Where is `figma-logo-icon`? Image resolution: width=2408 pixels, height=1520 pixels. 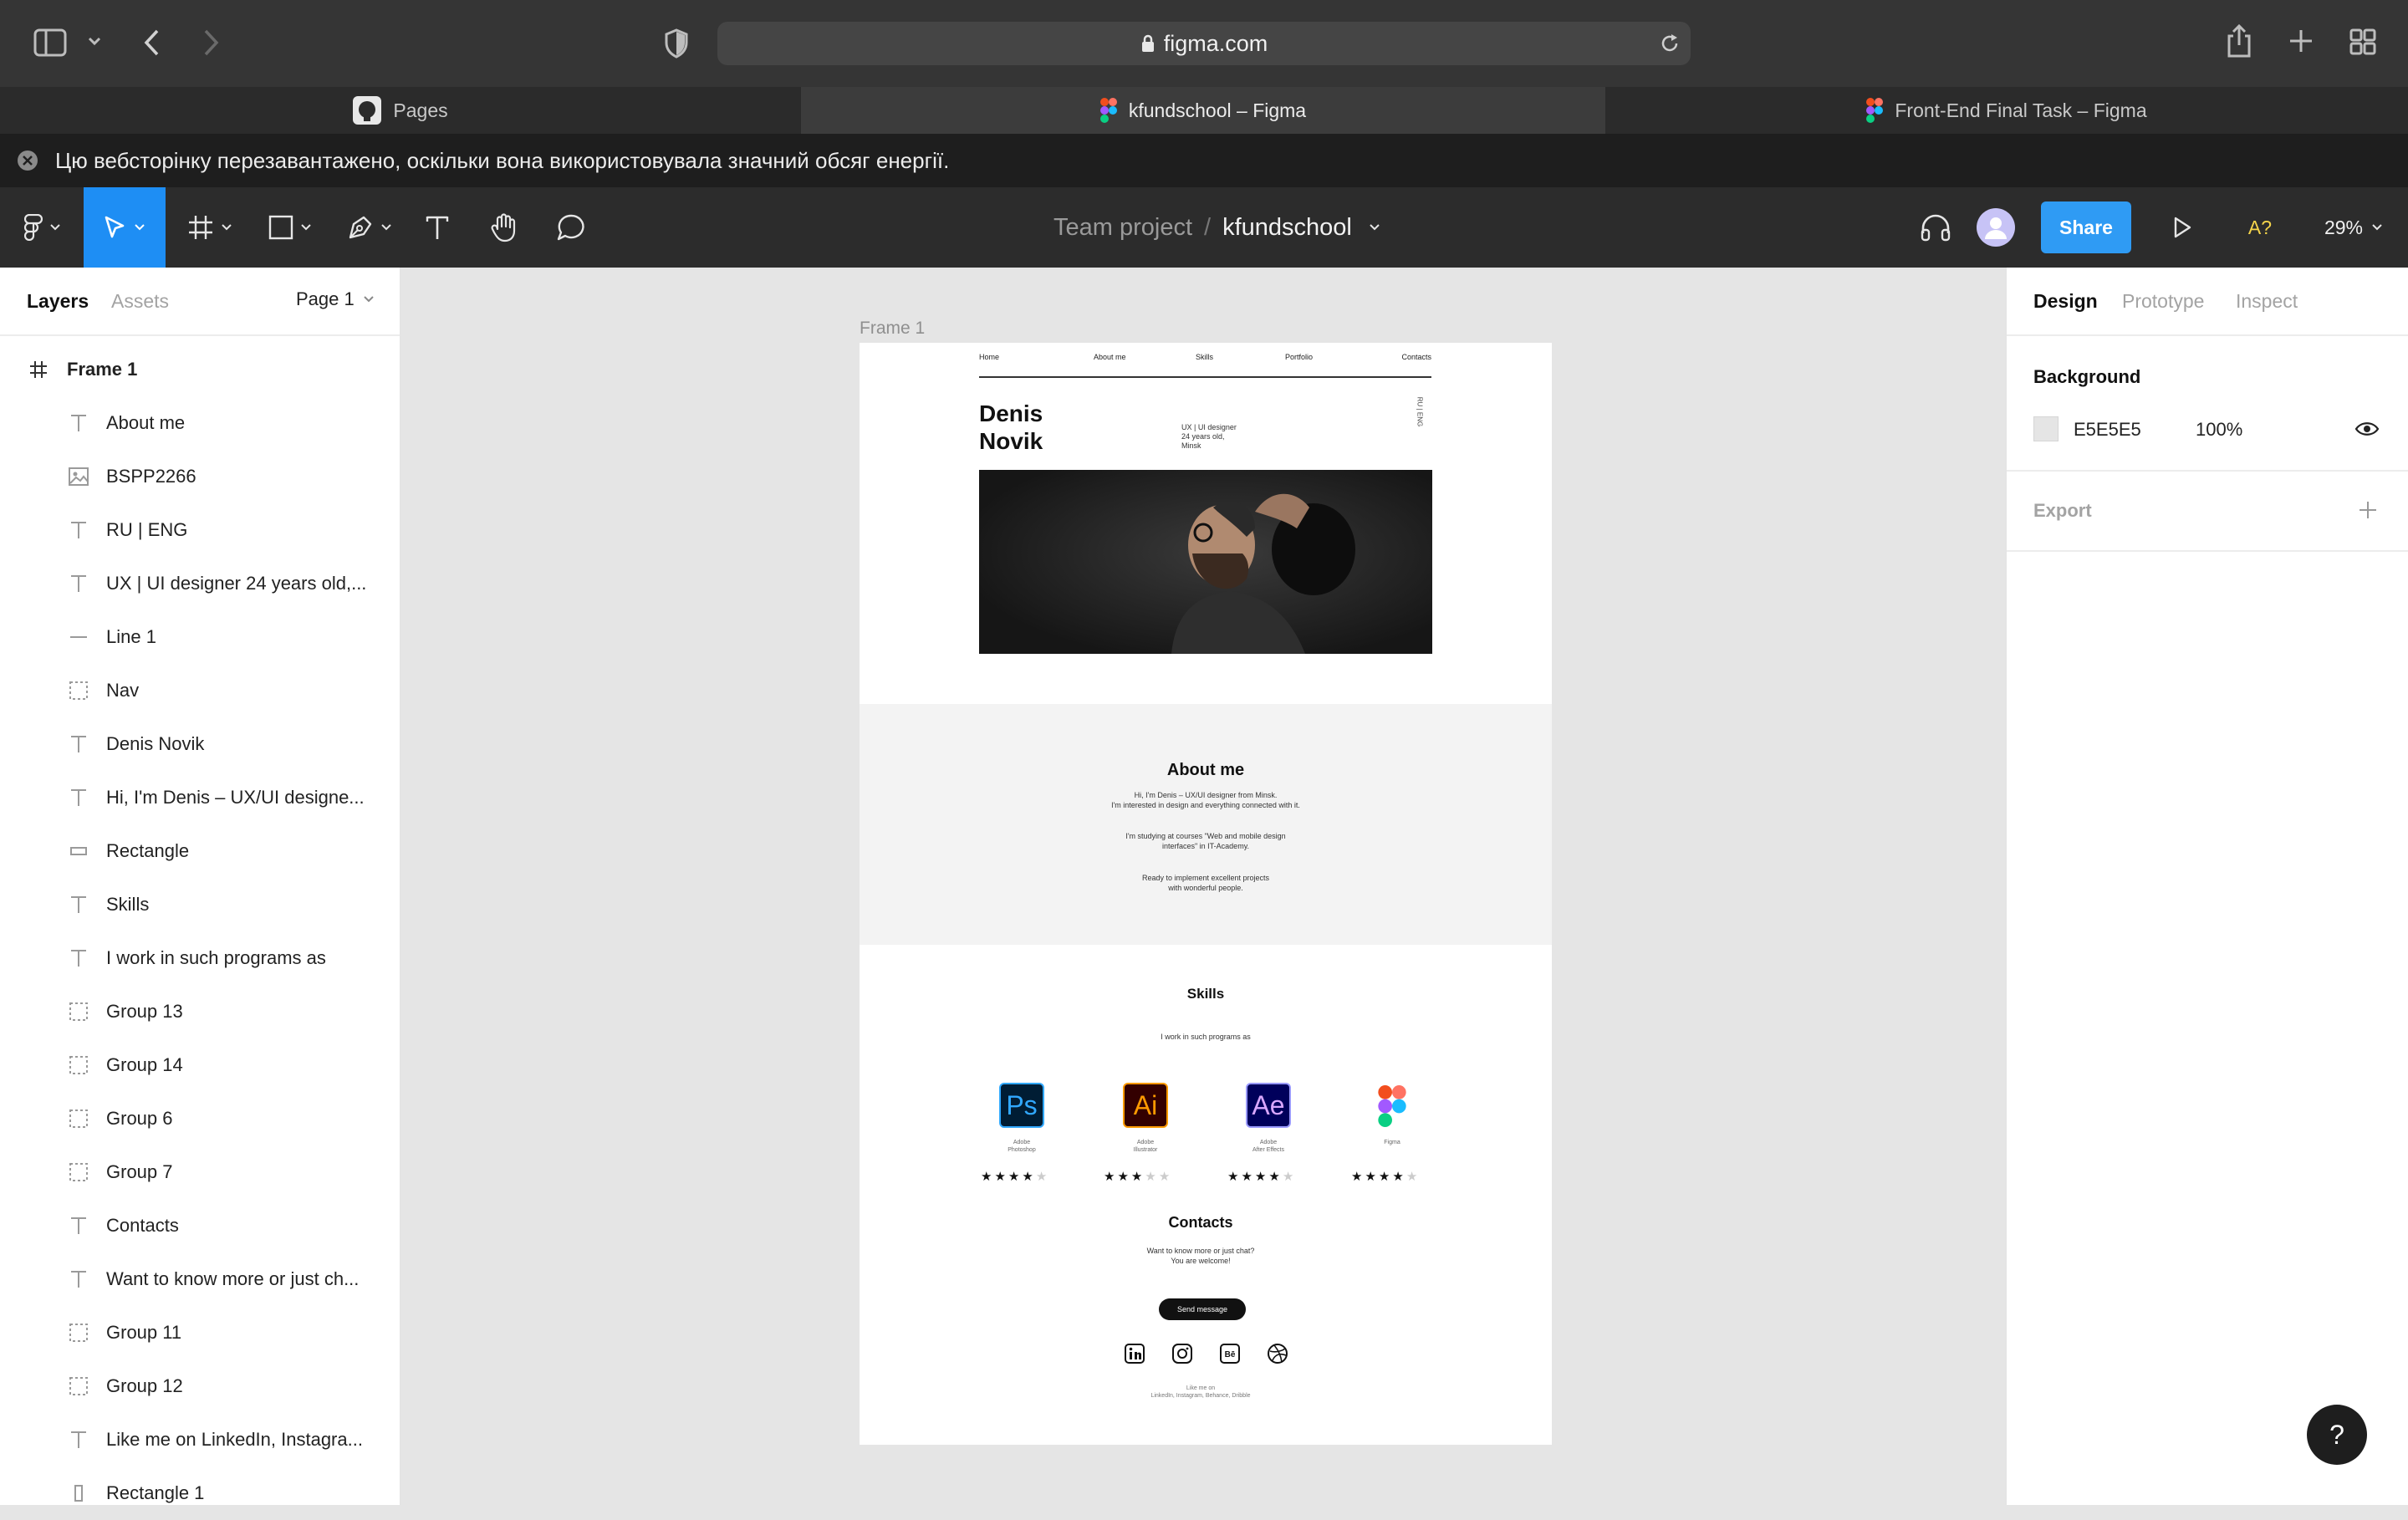 figma-logo-icon is located at coordinates (33, 228).